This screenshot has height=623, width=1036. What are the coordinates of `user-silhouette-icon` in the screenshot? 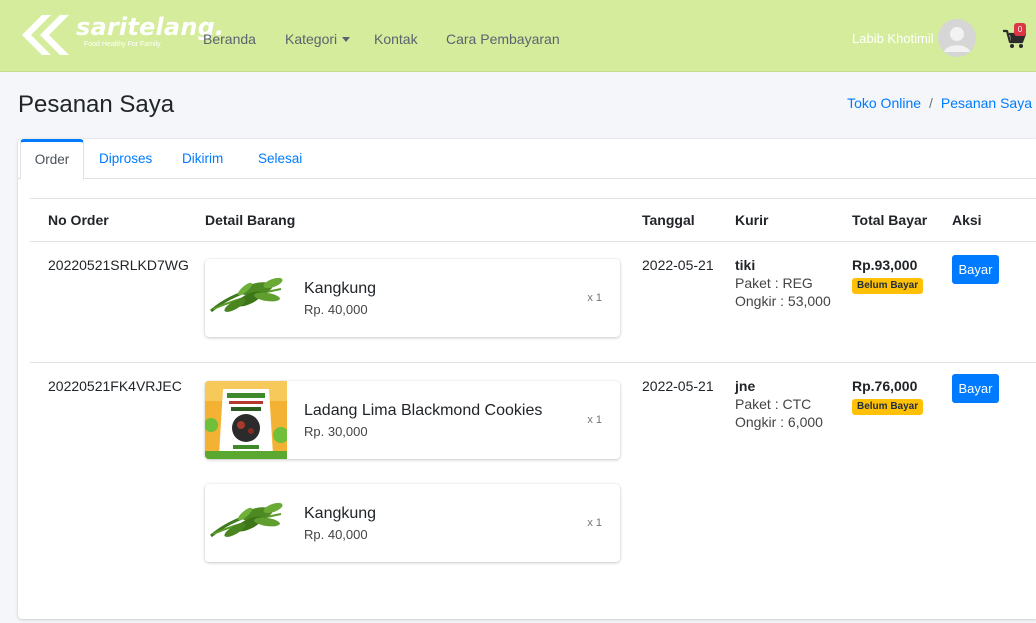 It's located at (957, 38).